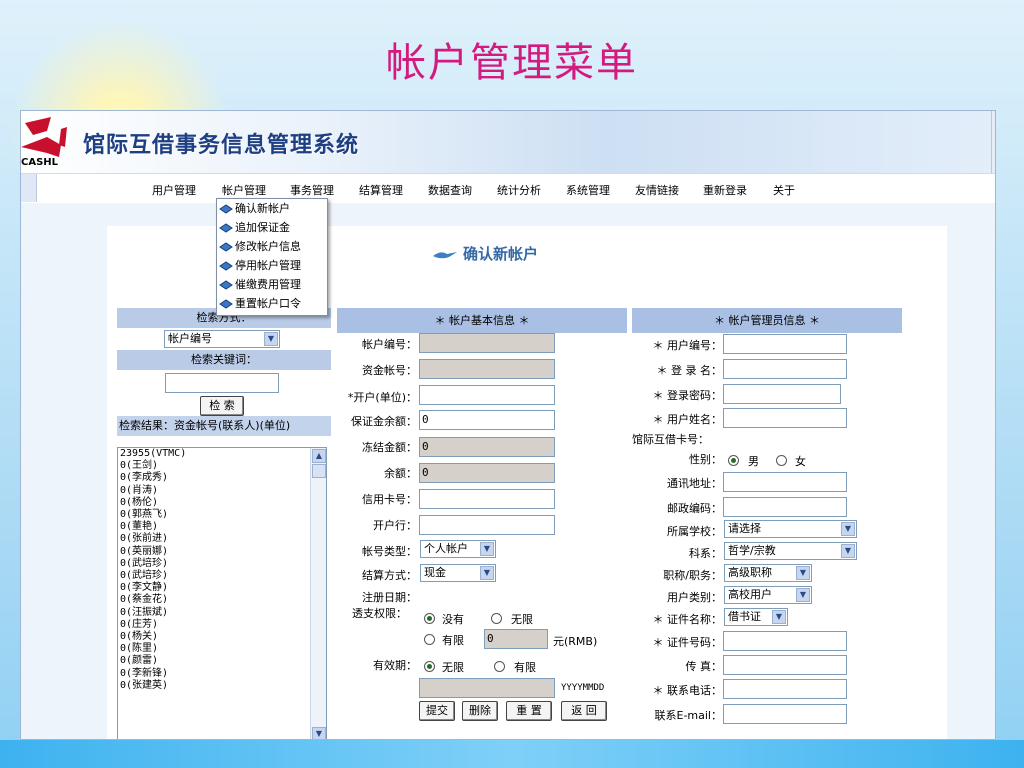  What do you see at coordinates (487, 369) in the screenshot?
I see `fund-no-input` at bounding box center [487, 369].